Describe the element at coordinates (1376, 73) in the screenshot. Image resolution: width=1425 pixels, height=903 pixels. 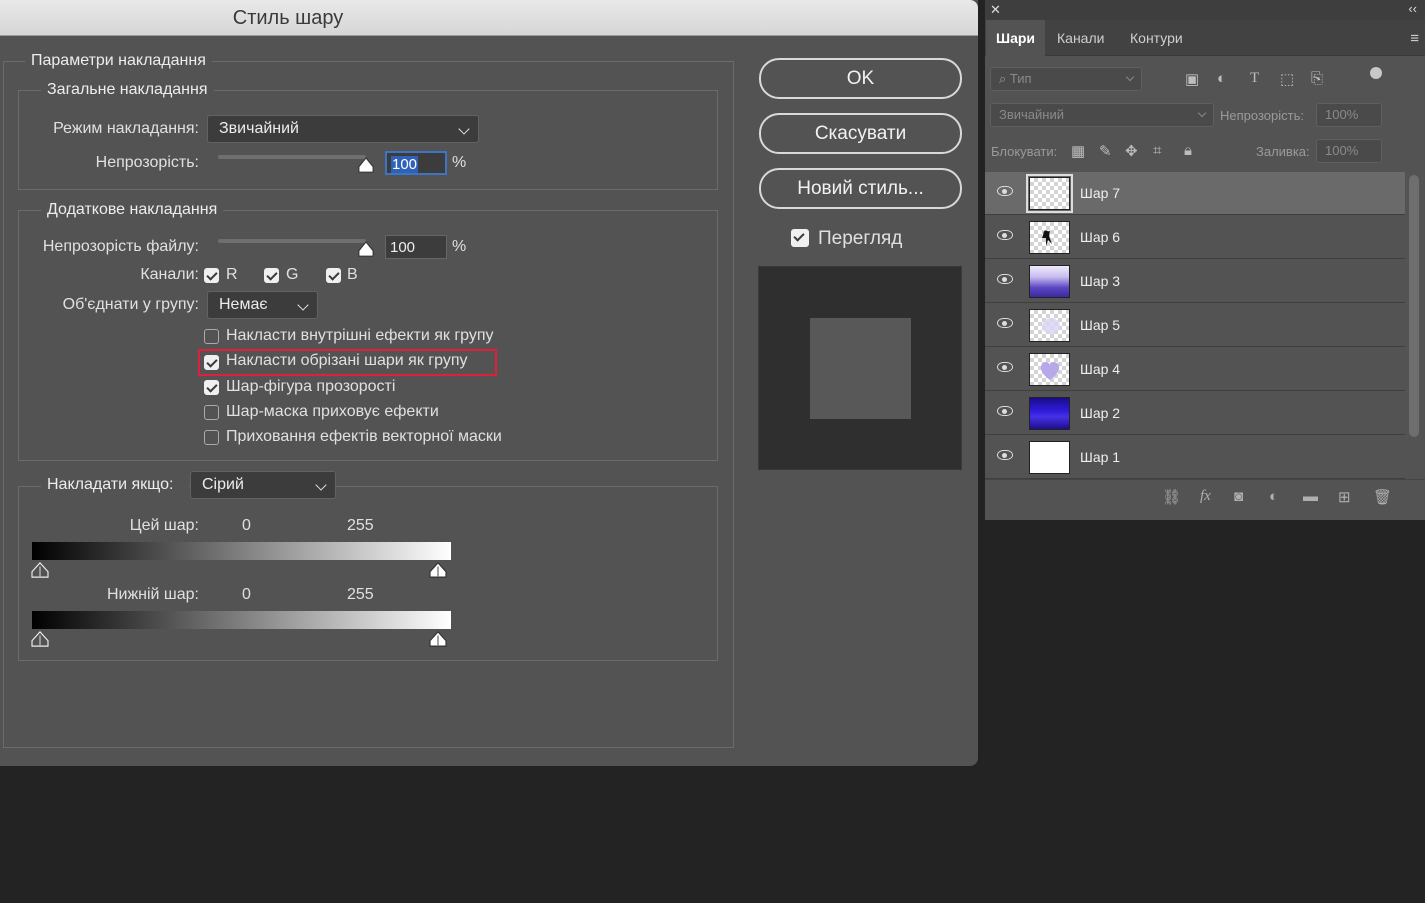
I see `filter-toggle-icon` at that location.